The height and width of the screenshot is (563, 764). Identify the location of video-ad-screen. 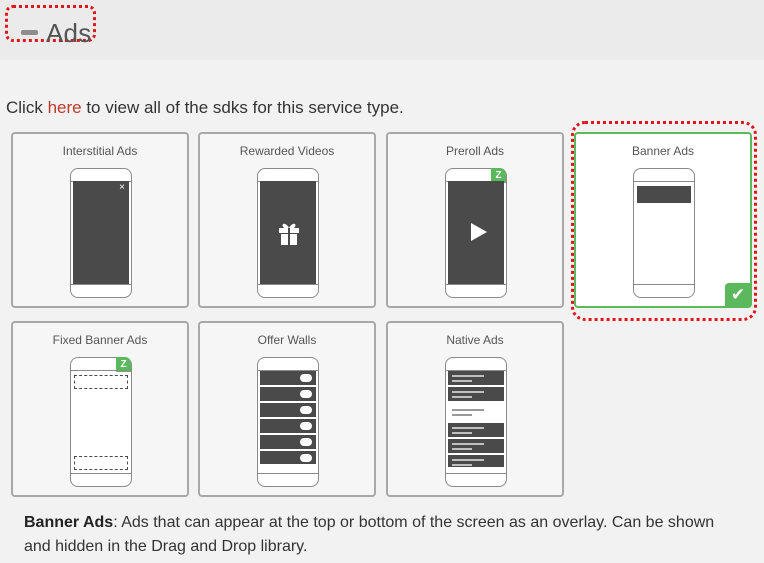
(476, 232).